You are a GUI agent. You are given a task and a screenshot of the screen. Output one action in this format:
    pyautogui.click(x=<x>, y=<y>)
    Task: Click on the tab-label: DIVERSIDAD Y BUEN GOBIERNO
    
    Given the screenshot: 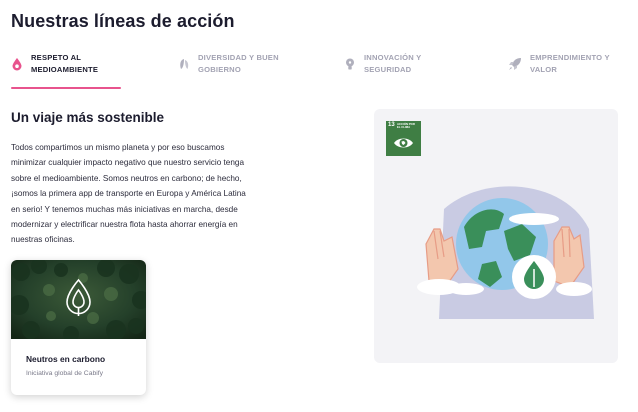 What is the action you would take?
    pyautogui.click(x=238, y=63)
    